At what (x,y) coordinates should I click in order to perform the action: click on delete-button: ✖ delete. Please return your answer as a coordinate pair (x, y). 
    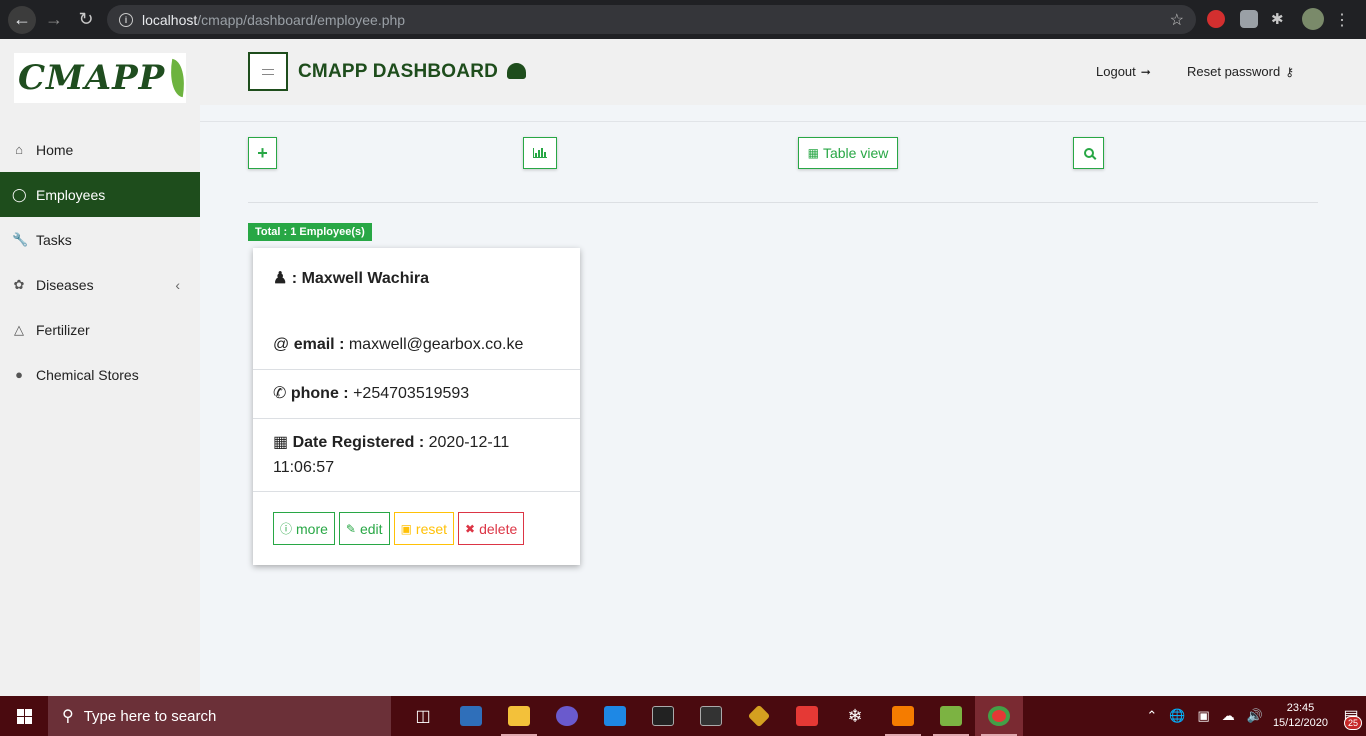
    Looking at the image, I should click on (491, 528).